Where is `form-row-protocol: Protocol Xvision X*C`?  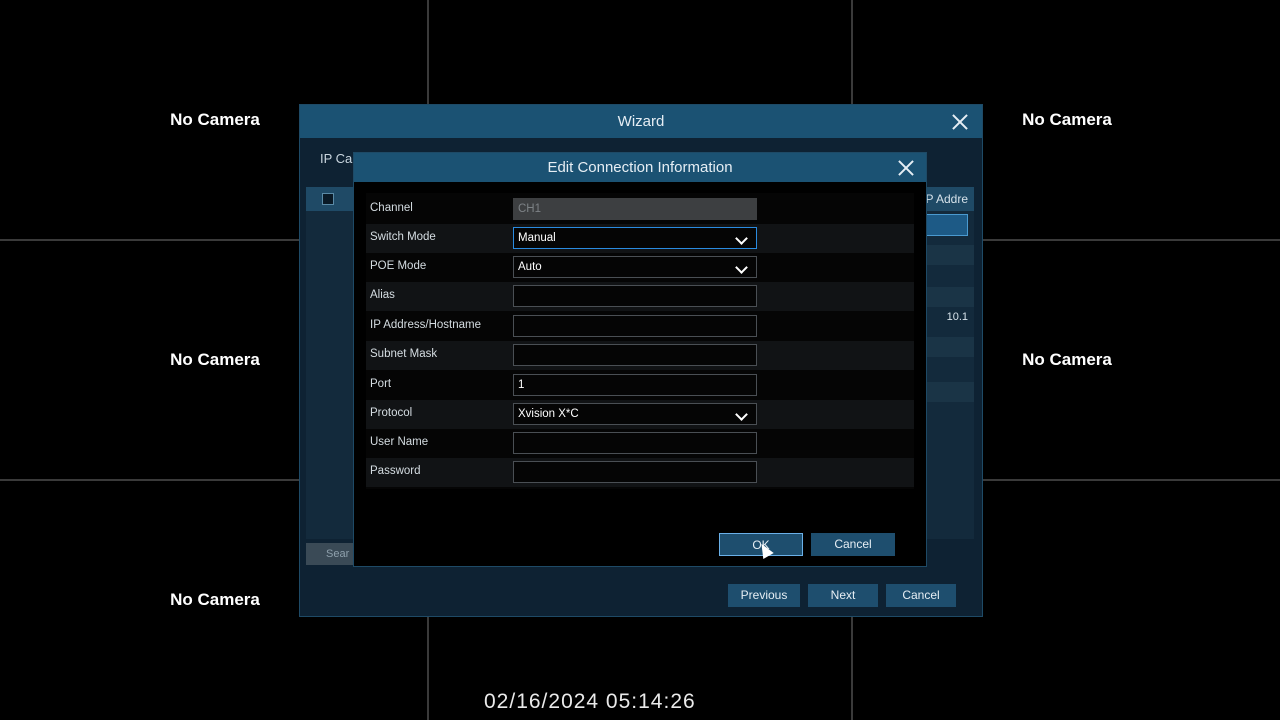 form-row-protocol: Protocol Xvision X*C is located at coordinates (640, 414).